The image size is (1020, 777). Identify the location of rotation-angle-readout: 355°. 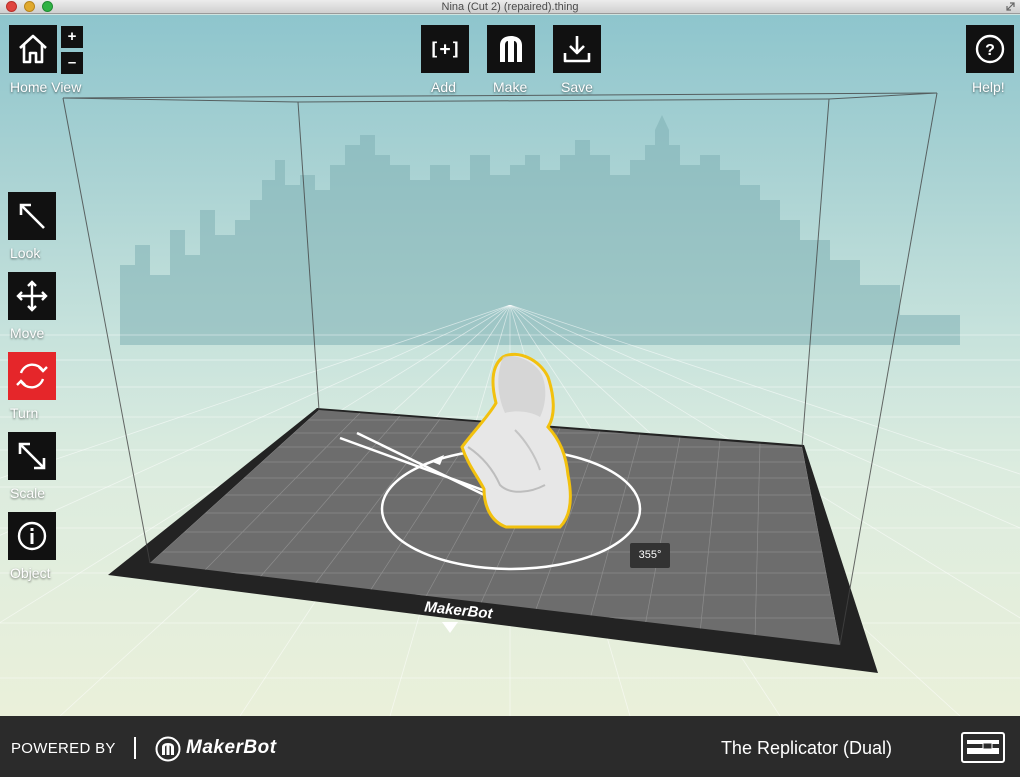
(650, 555).